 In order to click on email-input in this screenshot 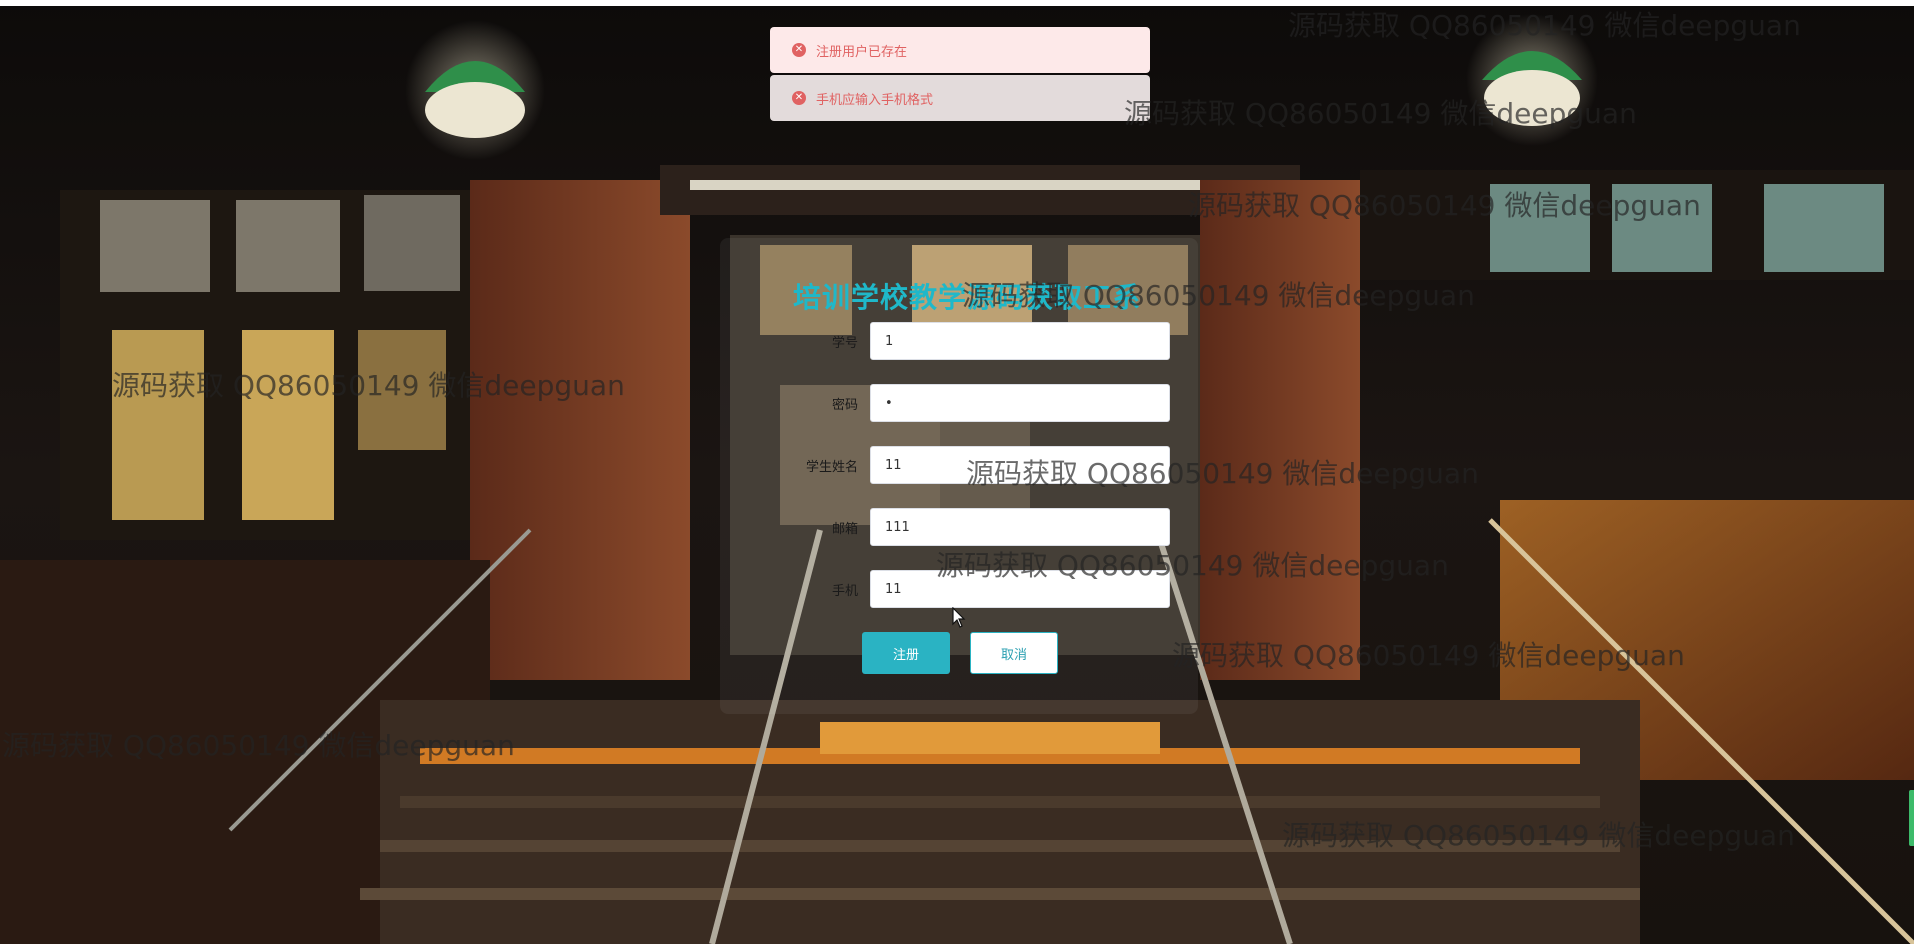, I will do `click(1020, 527)`.